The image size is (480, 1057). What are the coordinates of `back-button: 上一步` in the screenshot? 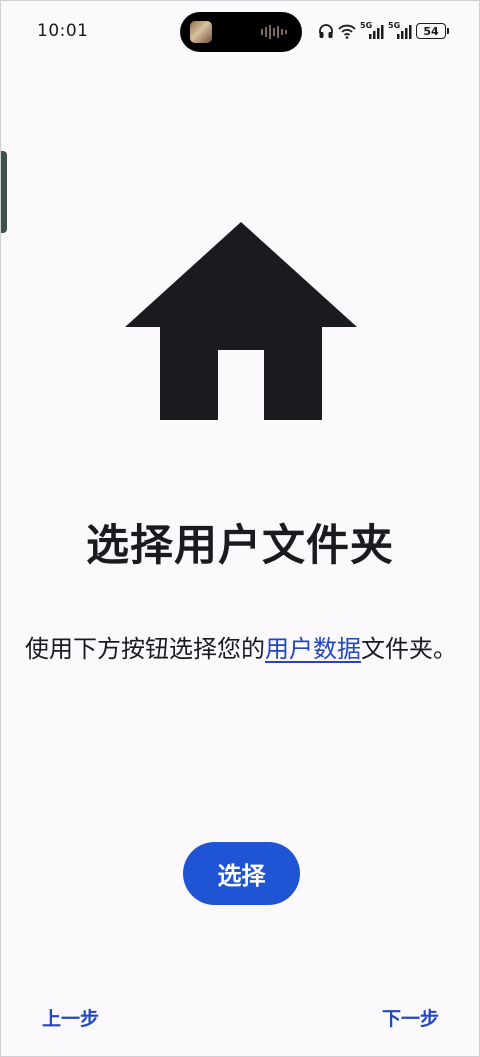 It's located at (70, 1017).